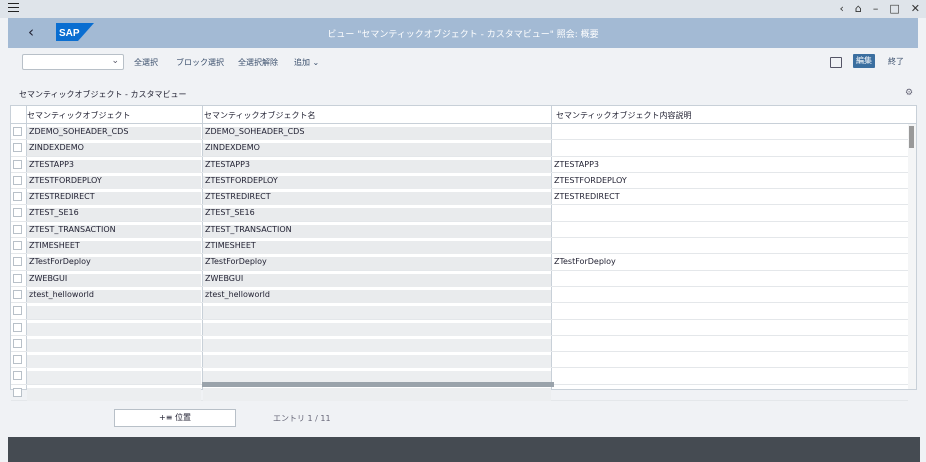  What do you see at coordinates (114, 248) in the screenshot?
I see `cell-object: ZTIMESHEET` at bounding box center [114, 248].